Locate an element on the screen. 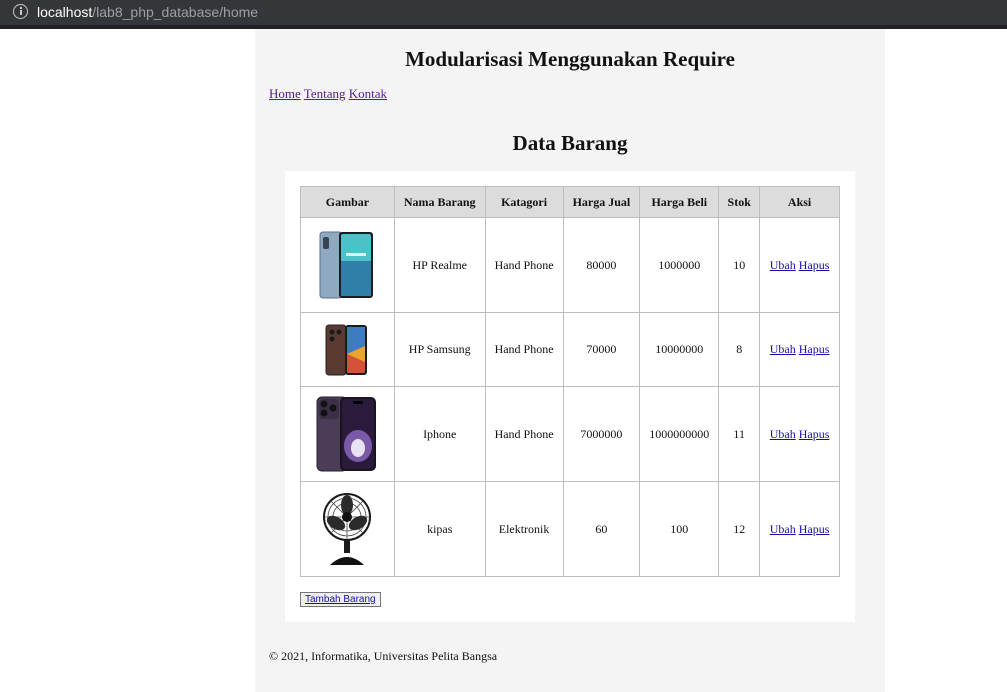  column-header-harga-jual: Harga Jual is located at coordinates (601, 202).